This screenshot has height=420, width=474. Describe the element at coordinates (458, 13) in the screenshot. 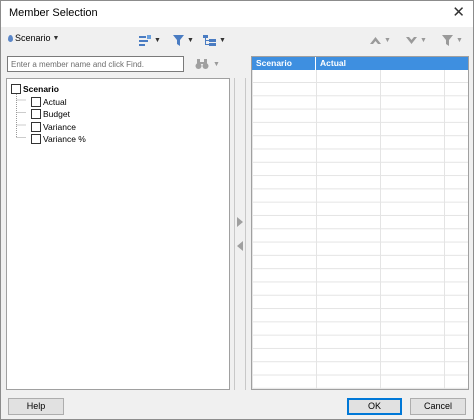

I see `close-icon: ✕` at that location.